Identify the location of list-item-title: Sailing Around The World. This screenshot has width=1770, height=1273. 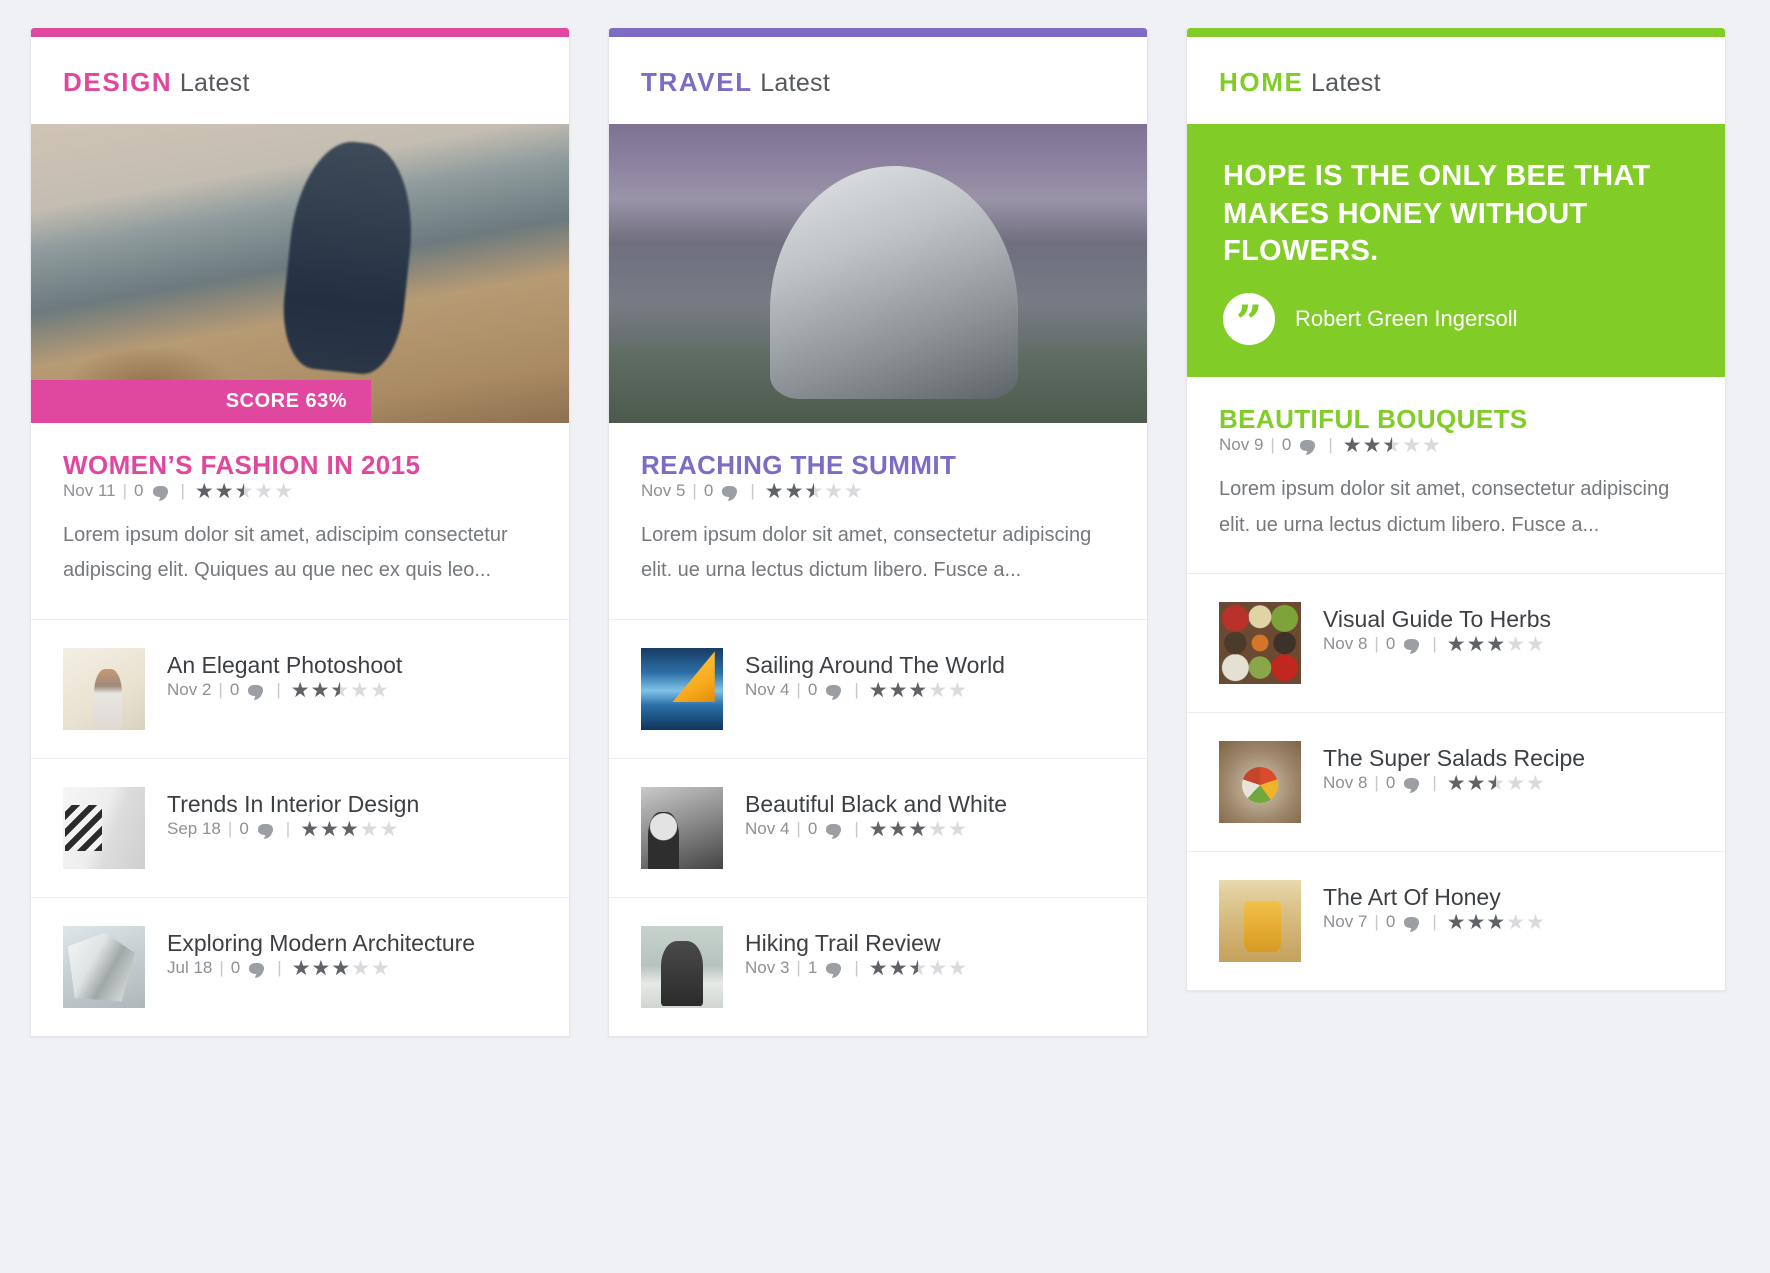
(875, 665).